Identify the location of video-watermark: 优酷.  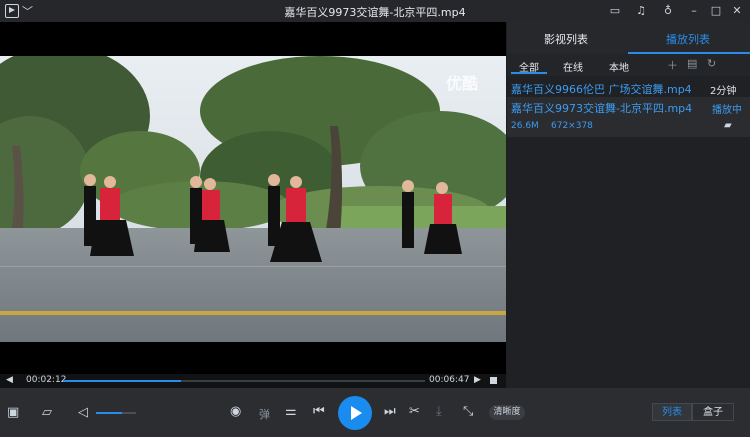
(462, 83).